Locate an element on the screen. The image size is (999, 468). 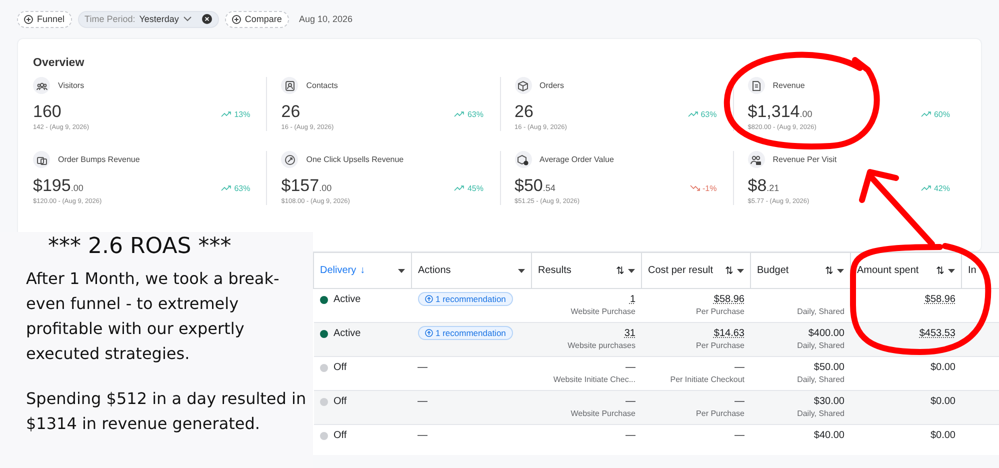
metric-label: Revenue Per Visit is located at coordinates (804, 159).